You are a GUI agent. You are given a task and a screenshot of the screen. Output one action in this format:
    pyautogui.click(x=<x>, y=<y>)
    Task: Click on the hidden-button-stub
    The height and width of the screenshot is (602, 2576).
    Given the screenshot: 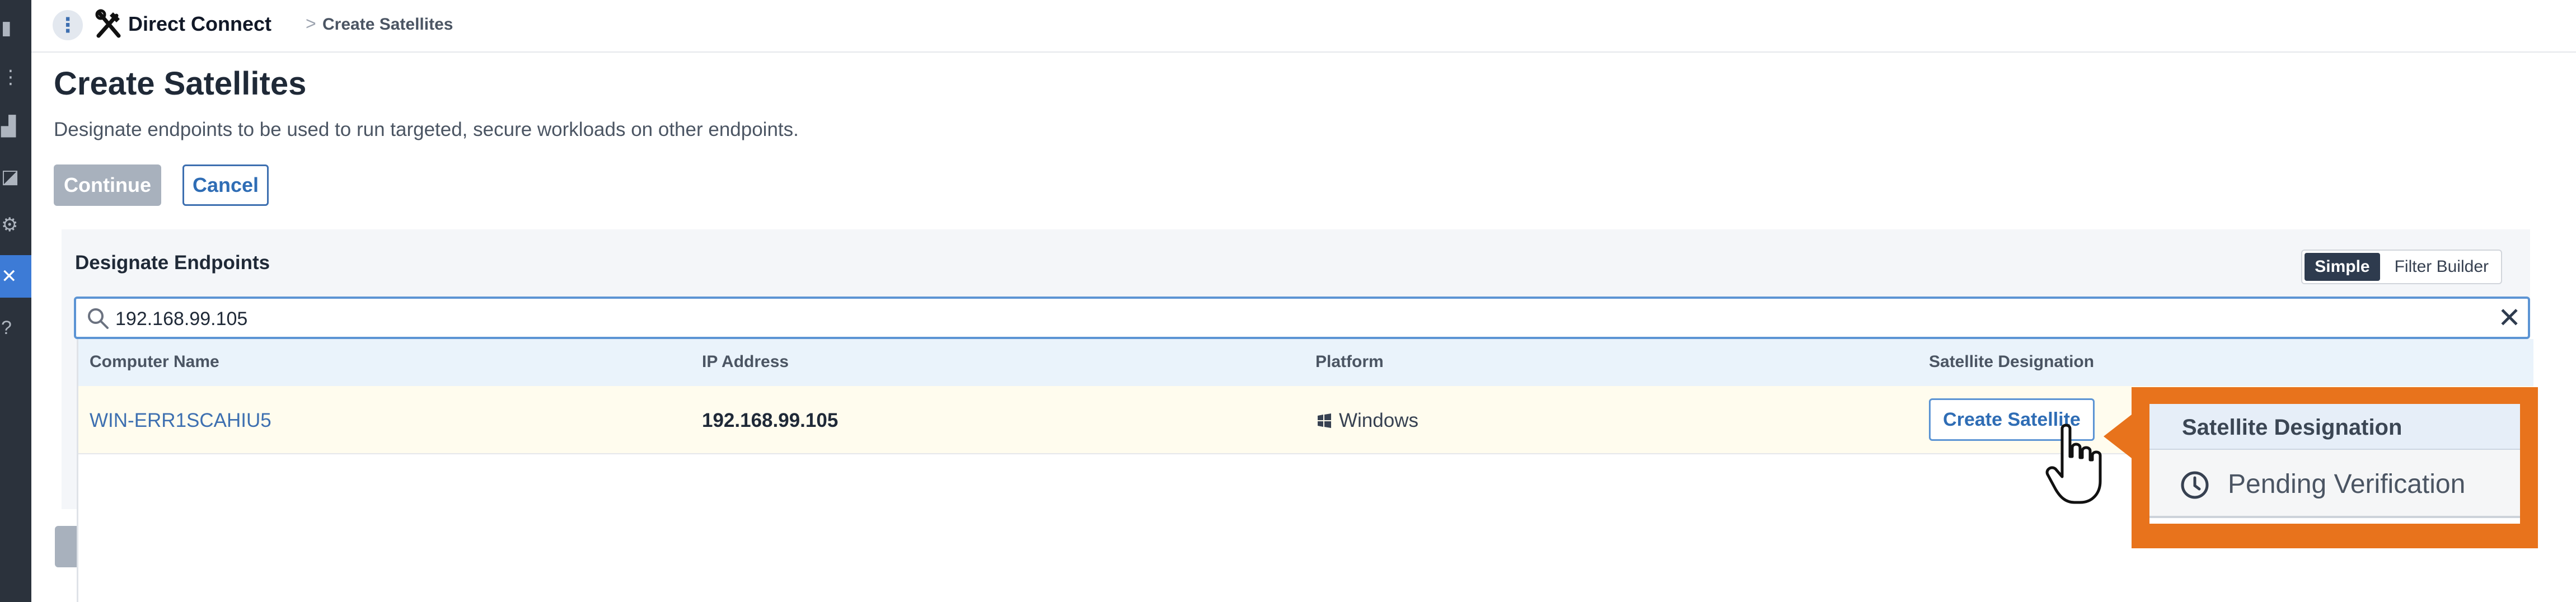 What is the action you would take?
    pyautogui.click(x=66, y=546)
    